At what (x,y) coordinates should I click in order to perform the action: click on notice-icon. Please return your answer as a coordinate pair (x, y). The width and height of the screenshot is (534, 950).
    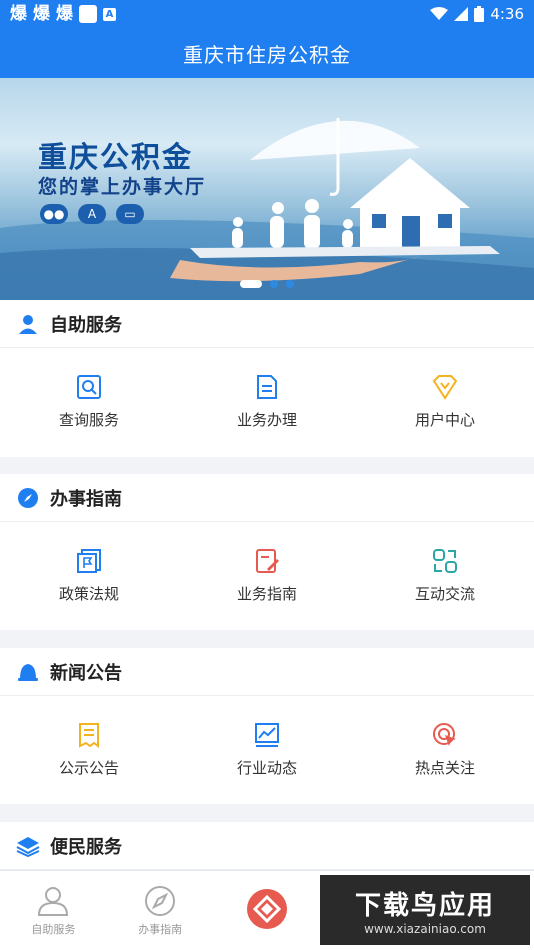
    Looking at the image, I should click on (89, 735).